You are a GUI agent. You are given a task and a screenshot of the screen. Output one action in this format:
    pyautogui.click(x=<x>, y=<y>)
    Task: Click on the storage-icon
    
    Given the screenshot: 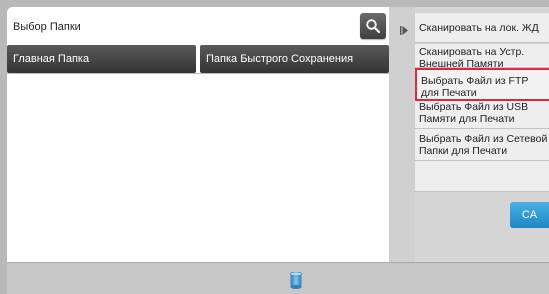 What is the action you would take?
    pyautogui.click(x=296, y=280)
    